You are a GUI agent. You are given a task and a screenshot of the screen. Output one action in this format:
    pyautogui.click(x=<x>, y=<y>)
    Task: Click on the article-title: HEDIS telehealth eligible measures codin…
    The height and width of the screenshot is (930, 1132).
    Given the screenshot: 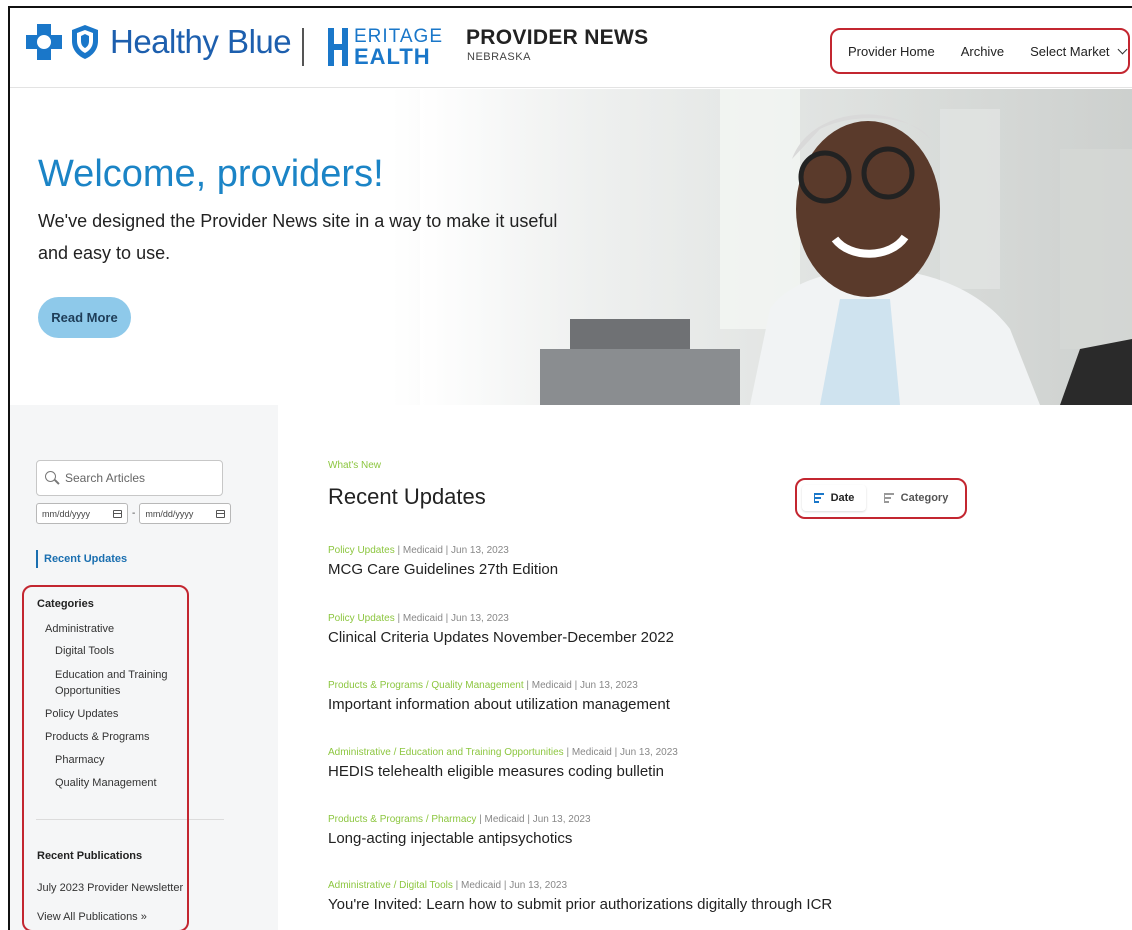 What is the action you would take?
    pyautogui.click(x=503, y=771)
    